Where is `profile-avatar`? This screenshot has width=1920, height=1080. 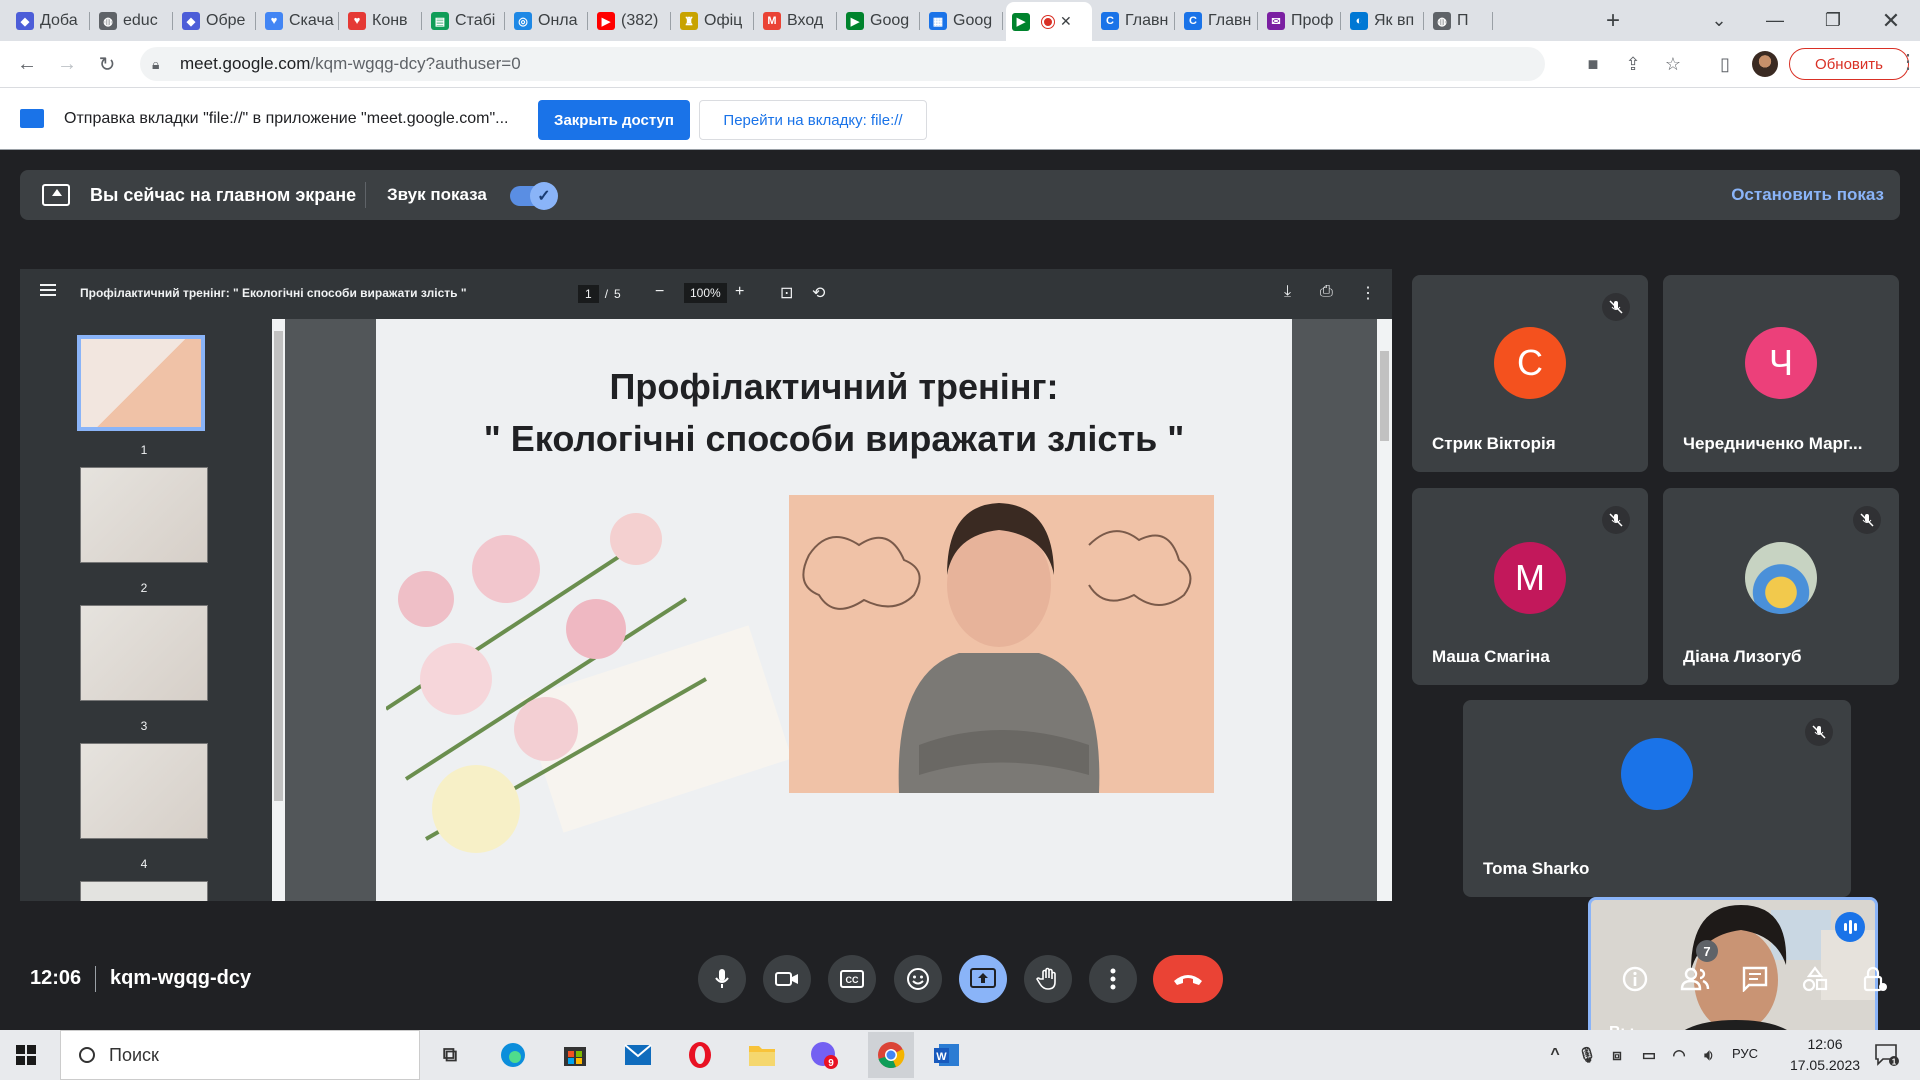 profile-avatar is located at coordinates (1765, 64).